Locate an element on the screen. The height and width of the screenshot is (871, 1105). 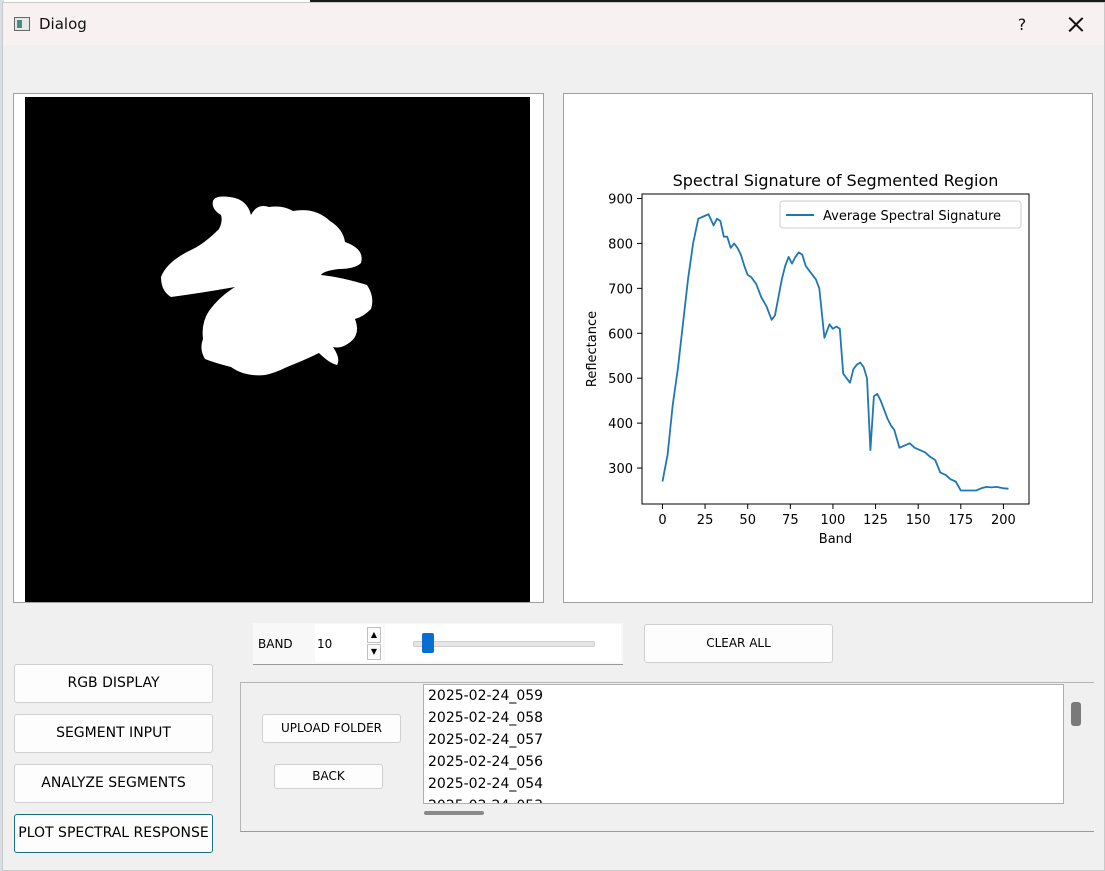
x-tick-label: 100 is located at coordinates (833, 520).